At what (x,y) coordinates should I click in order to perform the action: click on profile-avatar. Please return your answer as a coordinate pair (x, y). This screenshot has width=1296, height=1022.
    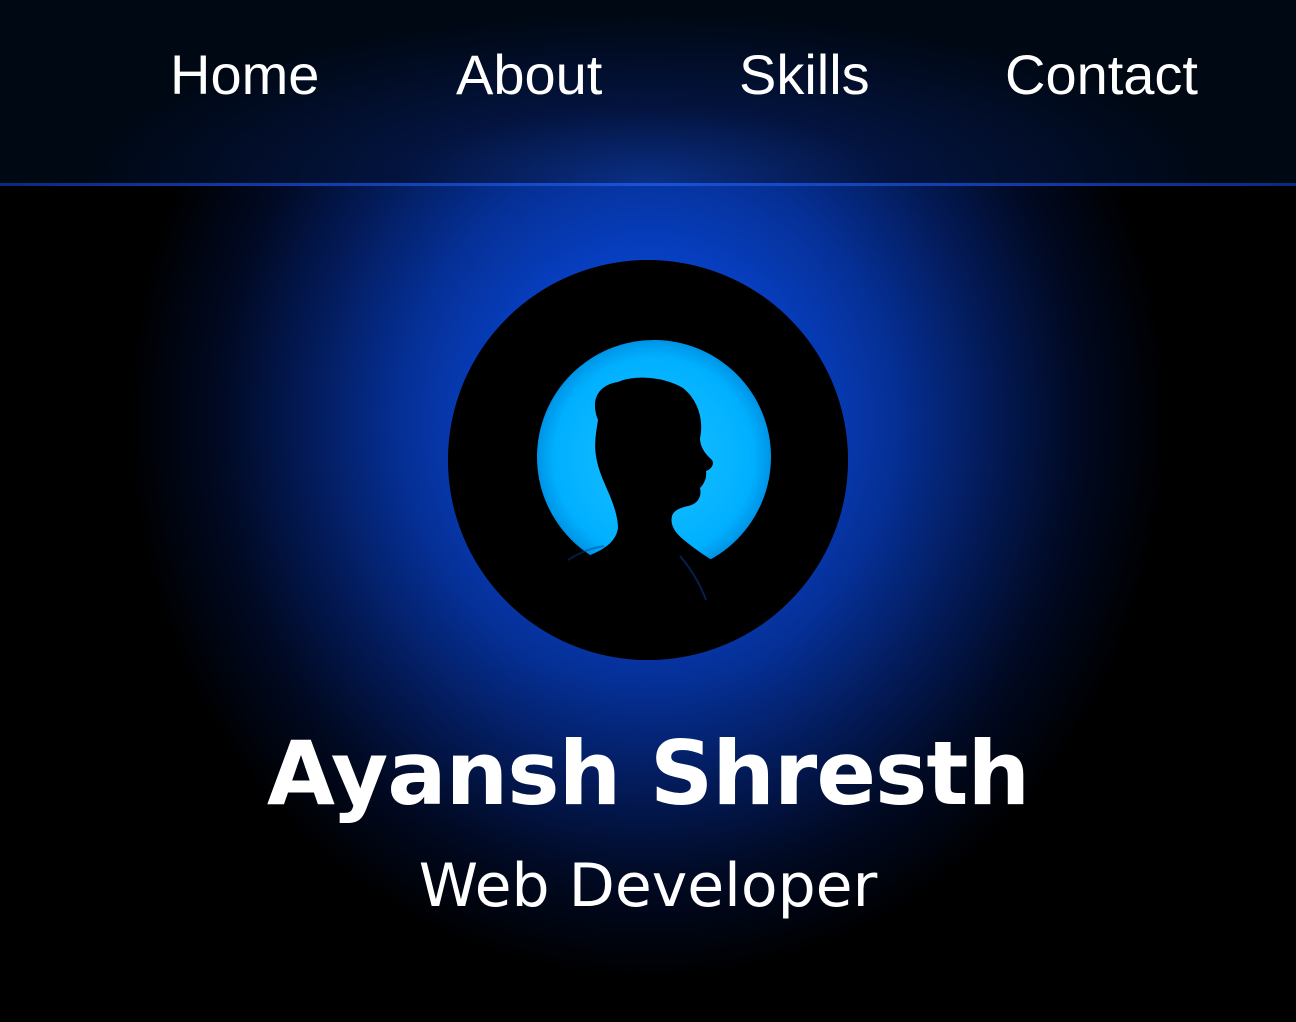
    Looking at the image, I should click on (648, 460).